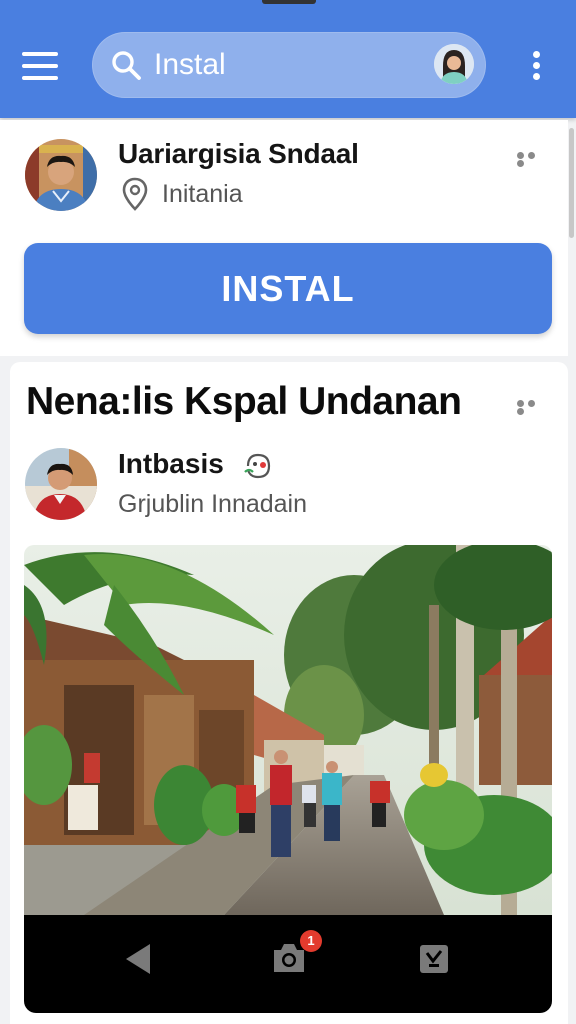 This screenshot has height=1024, width=576. Describe the element at coordinates (454, 64) in the screenshot. I see `user-avatar` at that location.